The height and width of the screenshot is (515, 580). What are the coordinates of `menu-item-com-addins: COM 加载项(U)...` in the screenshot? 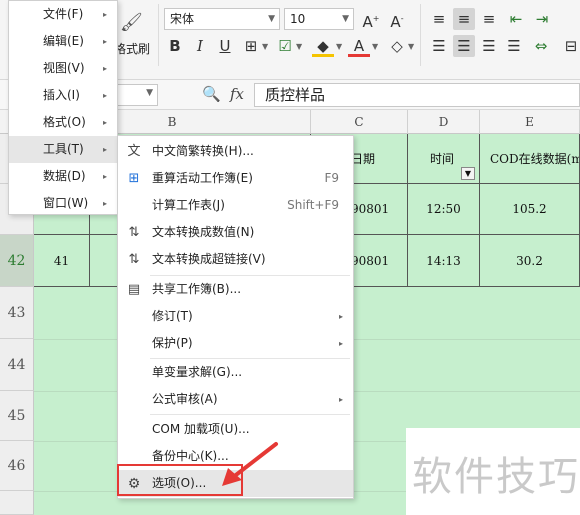 It's located at (235, 429).